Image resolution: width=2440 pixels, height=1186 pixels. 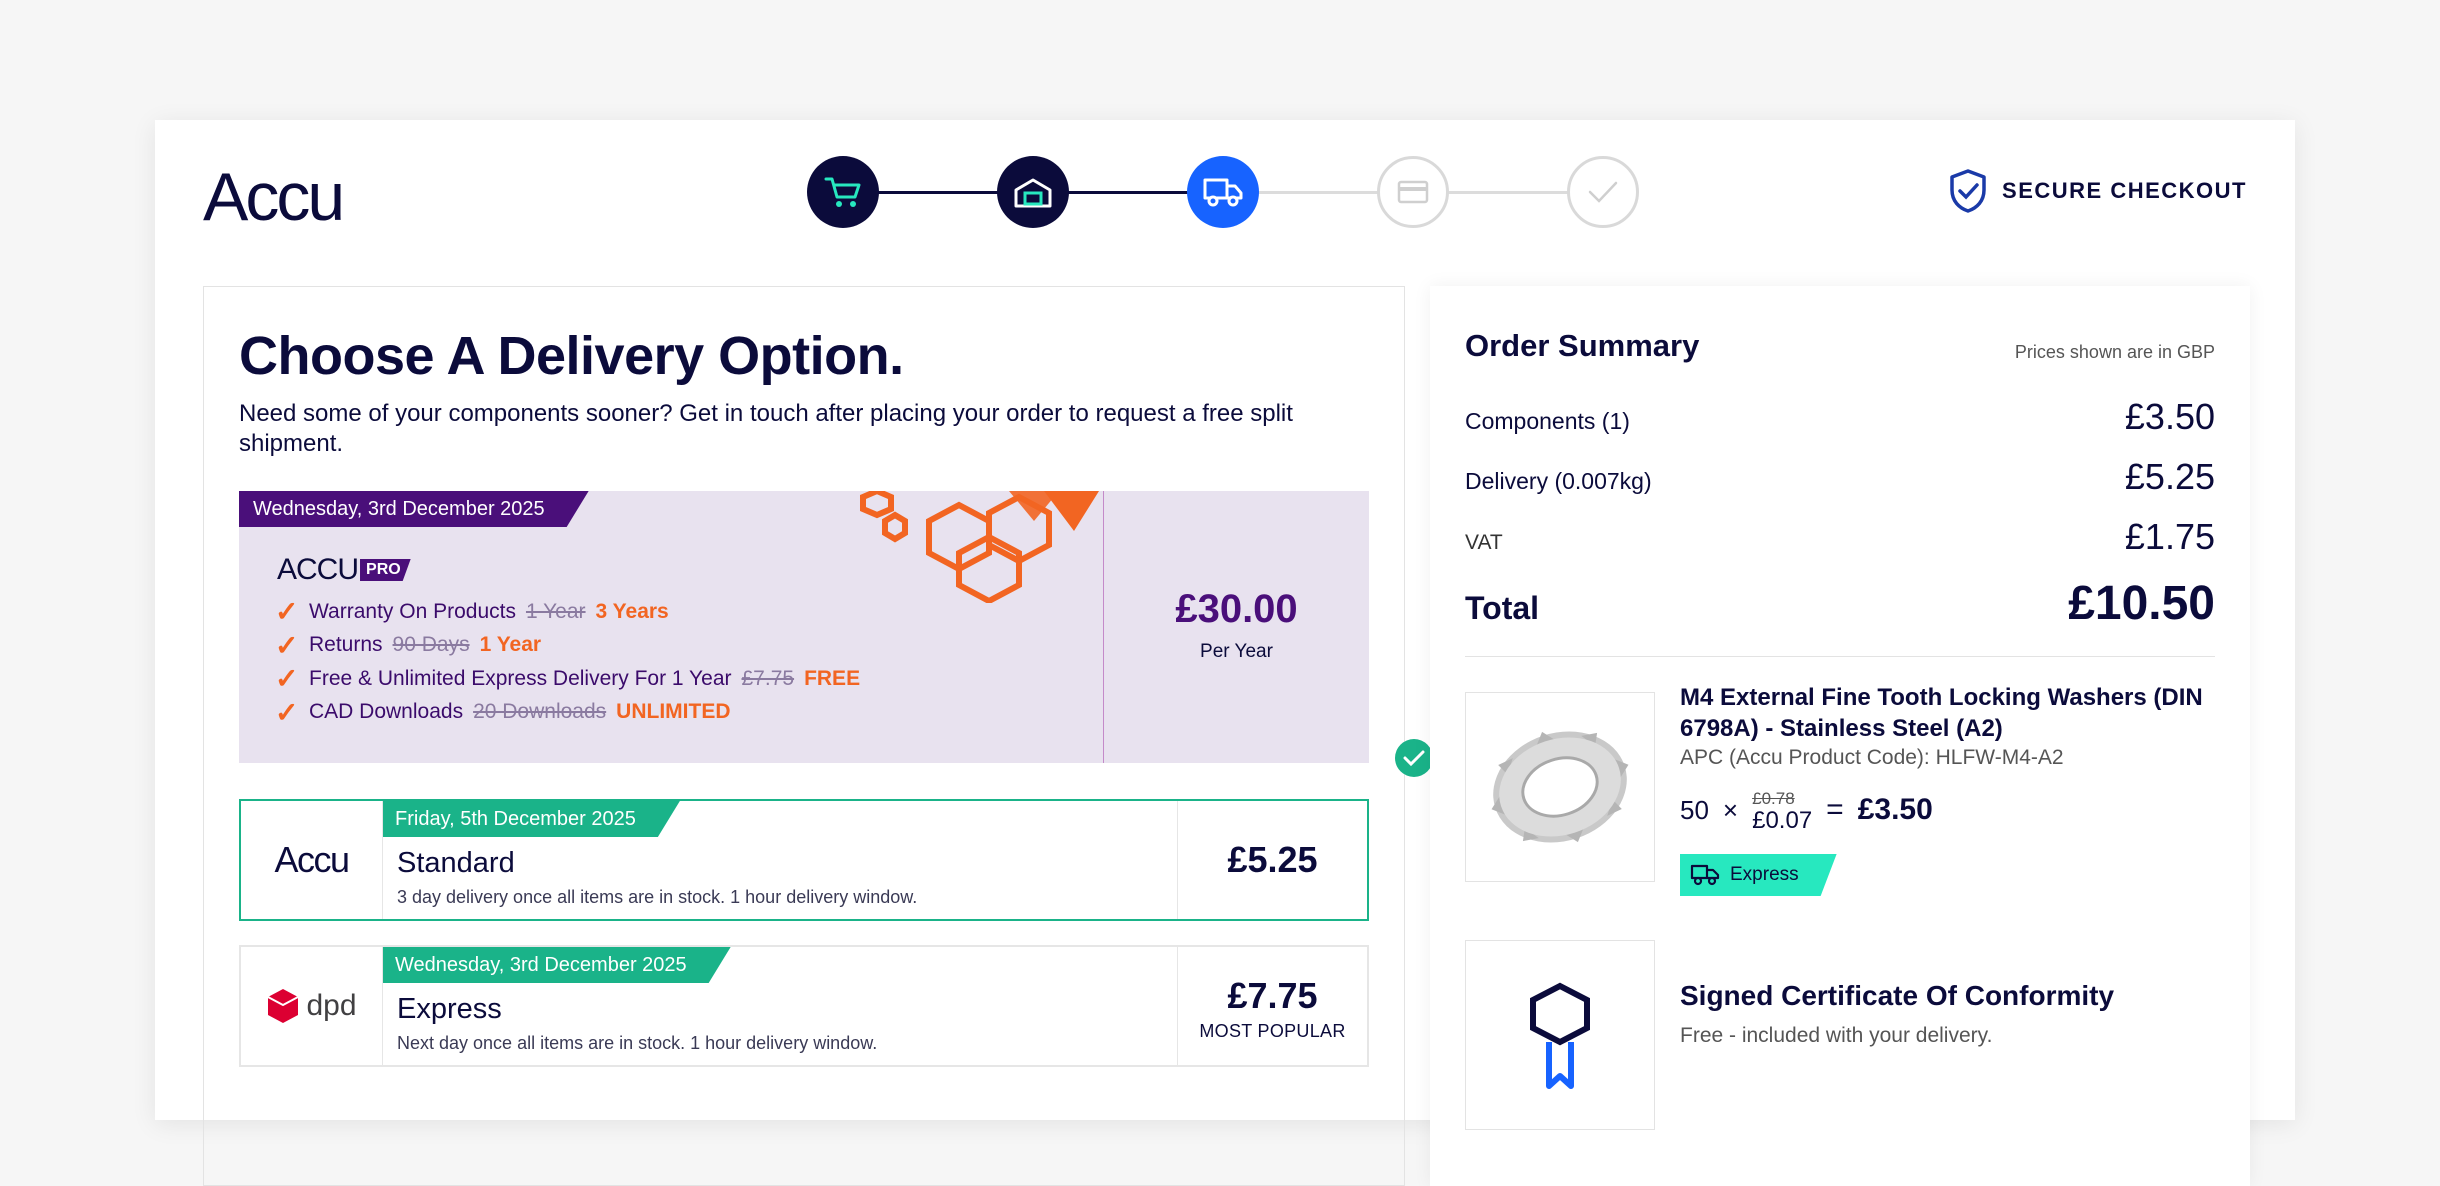 I want to click on step-confirm, so click(x=1603, y=192).